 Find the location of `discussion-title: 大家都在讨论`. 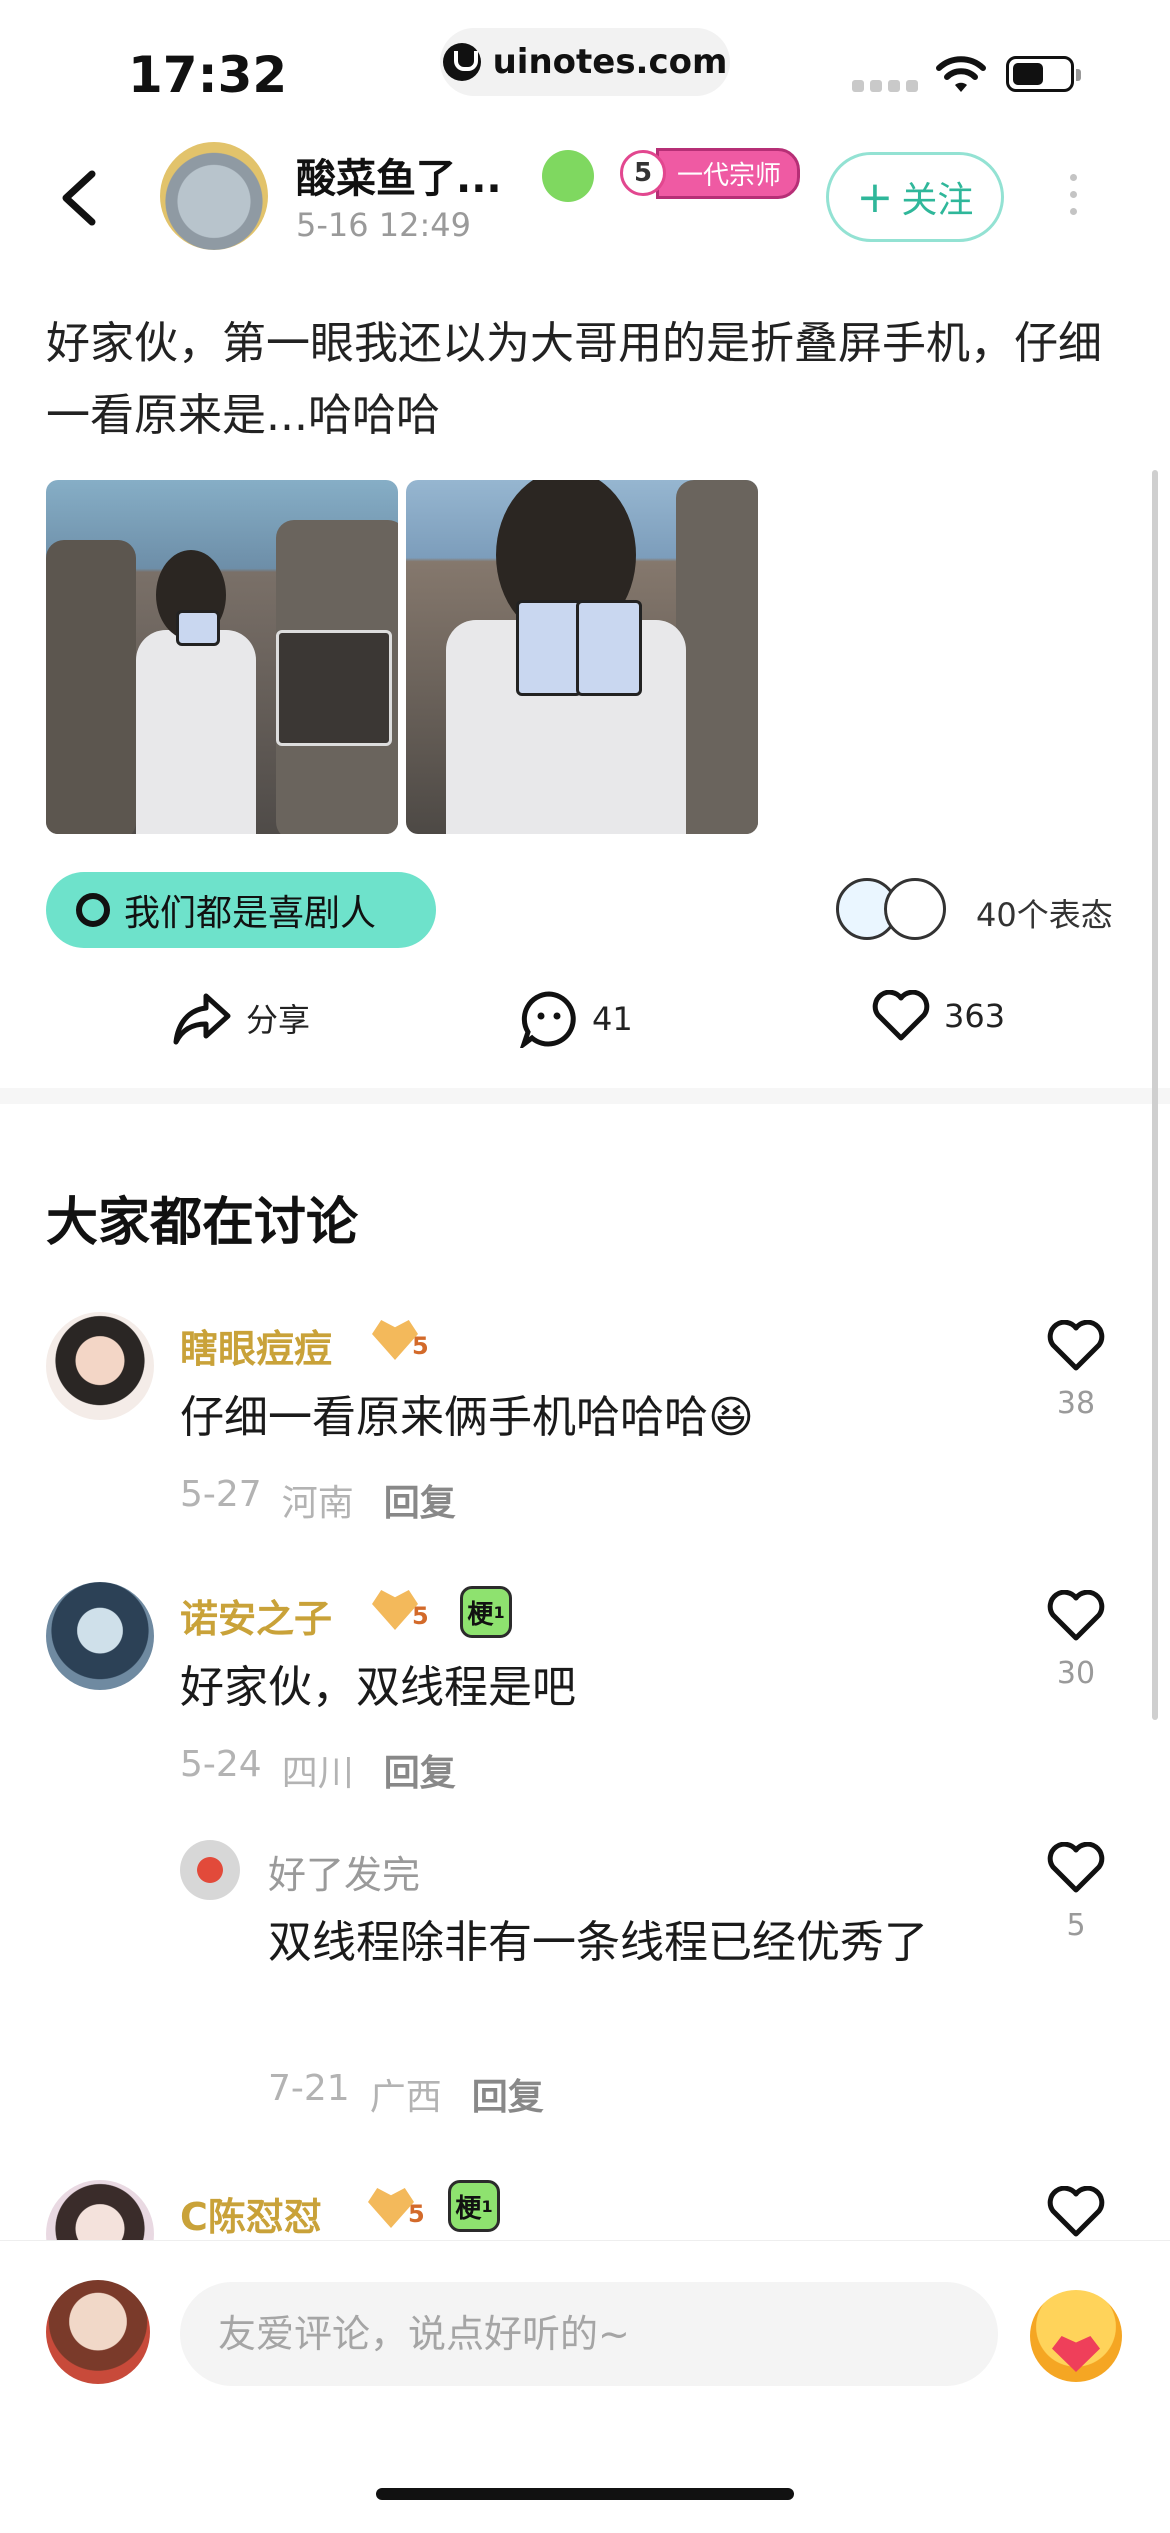

discussion-title: 大家都在讨论 is located at coordinates (202, 1223).